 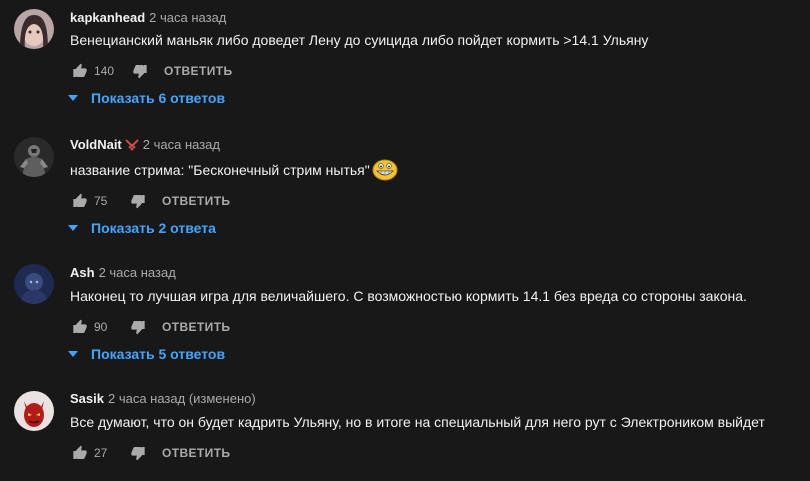 I want to click on author-name: Sasik, so click(x=87, y=398).